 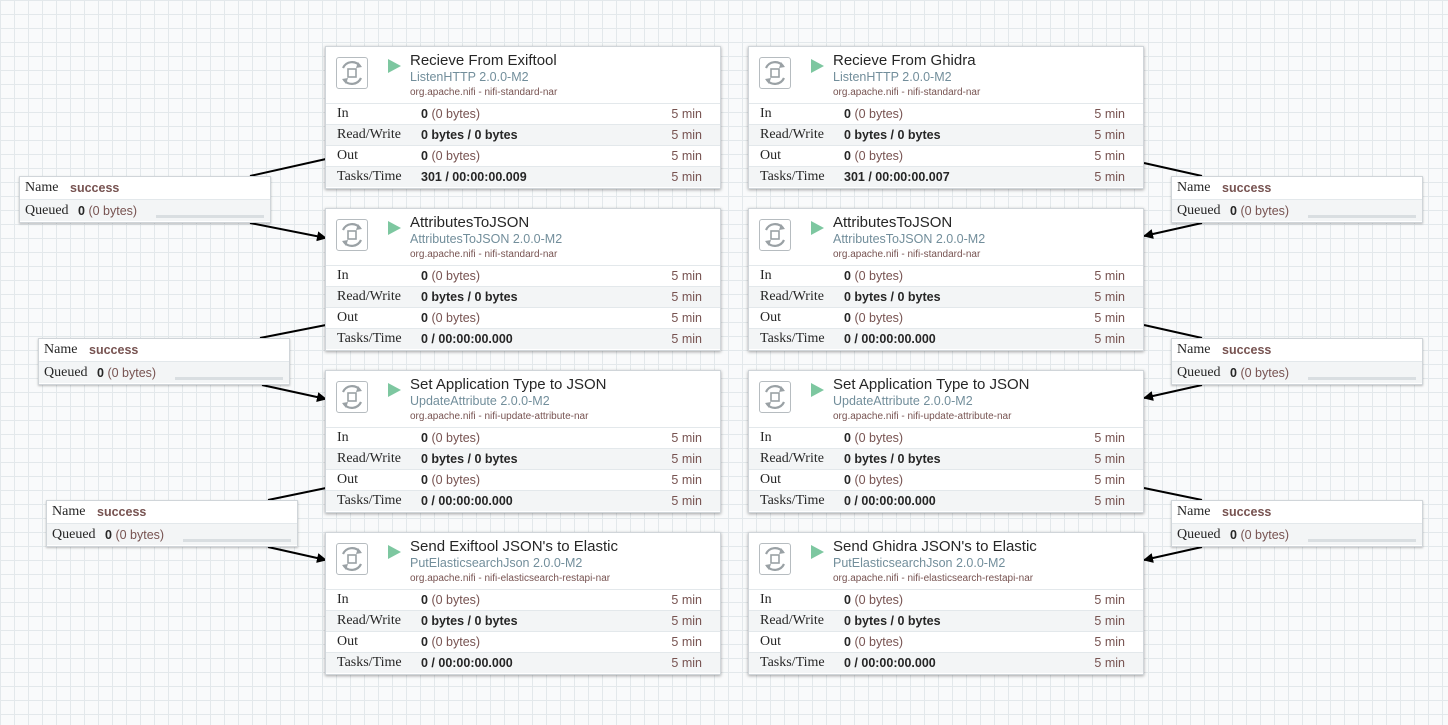 What do you see at coordinates (919, 563) in the screenshot?
I see `processor-type: PutElasticsearchJson 2.0.0-M2` at bounding box center [919, 563].